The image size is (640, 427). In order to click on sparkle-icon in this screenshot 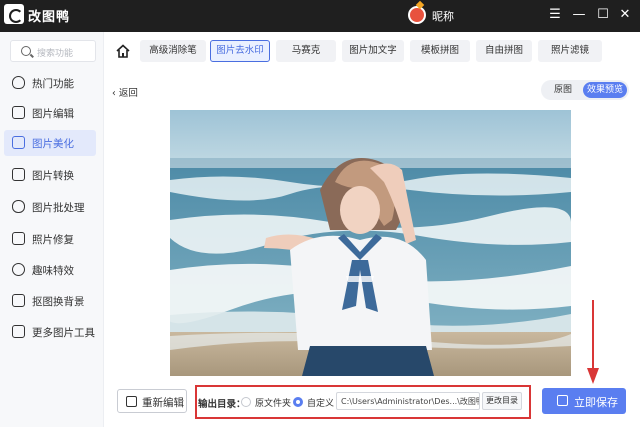, I will do `click(18, 269)`.